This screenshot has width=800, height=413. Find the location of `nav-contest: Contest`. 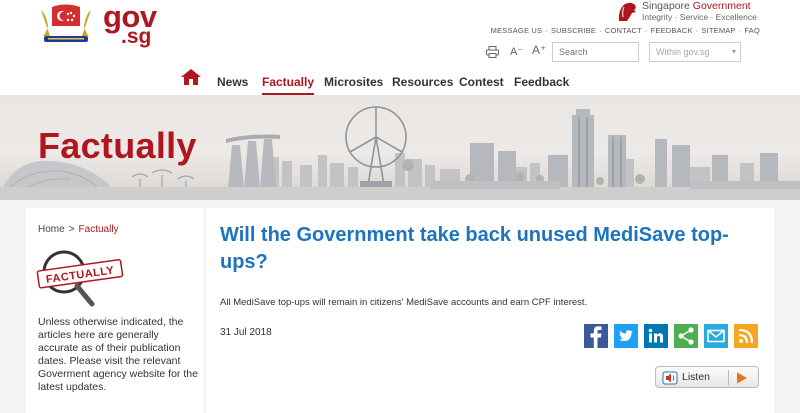

nav-contest: Contest is located at coordinates (481, 82).